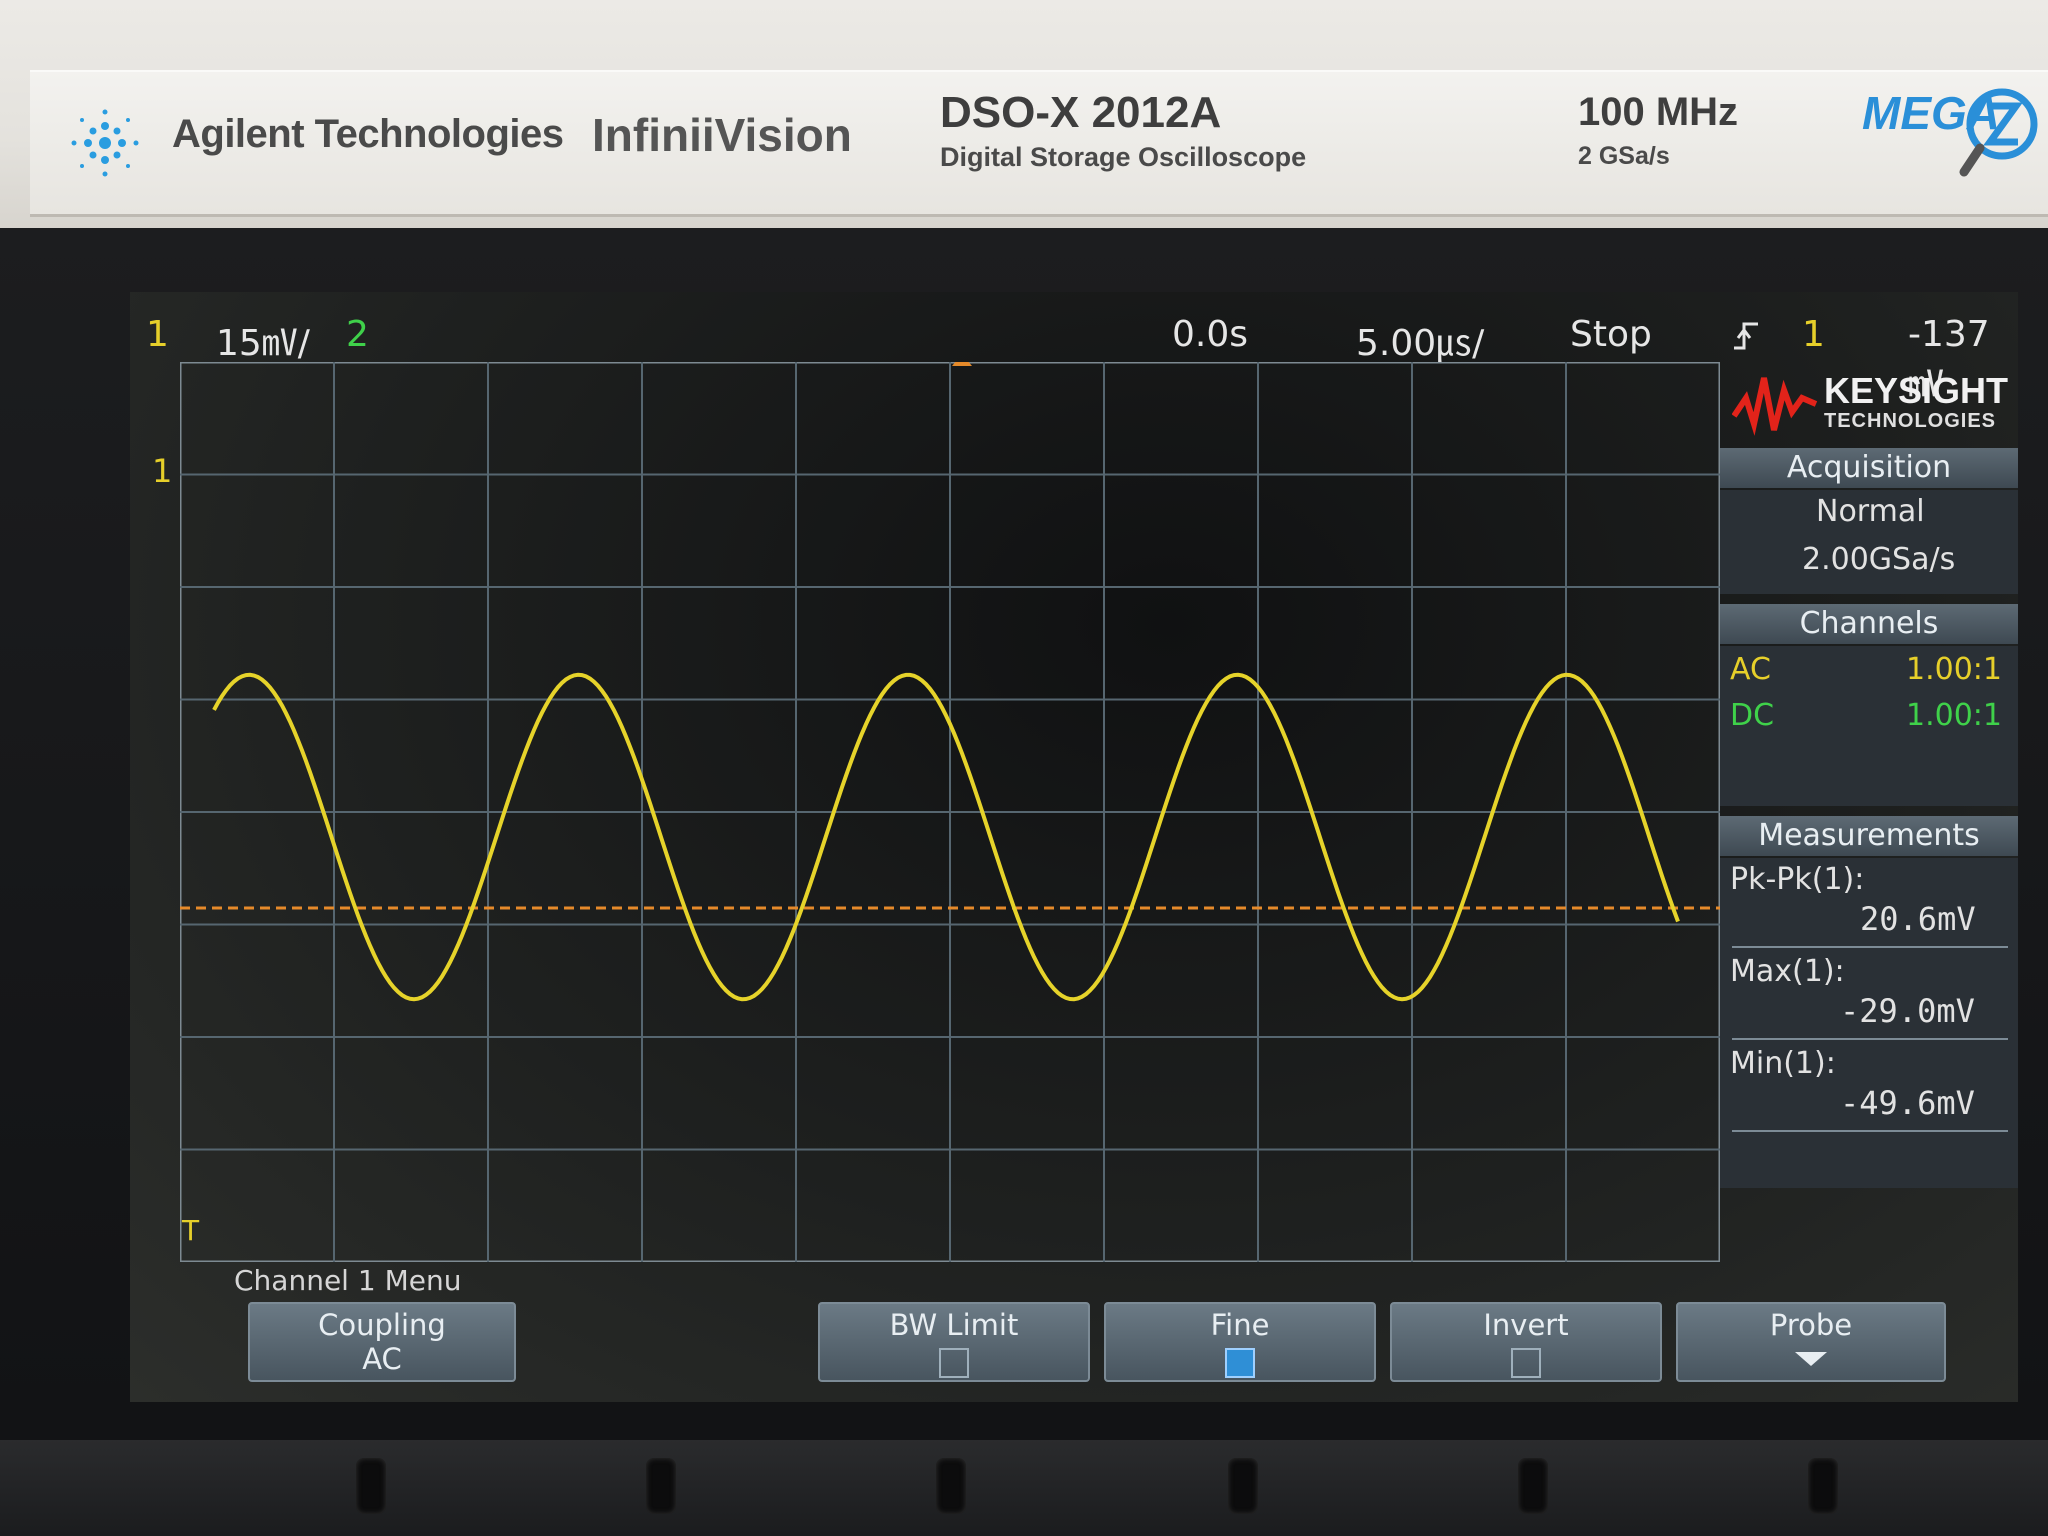  I want to click on model-description: Digital Storage Oscilloscope, so click(1123, 157).